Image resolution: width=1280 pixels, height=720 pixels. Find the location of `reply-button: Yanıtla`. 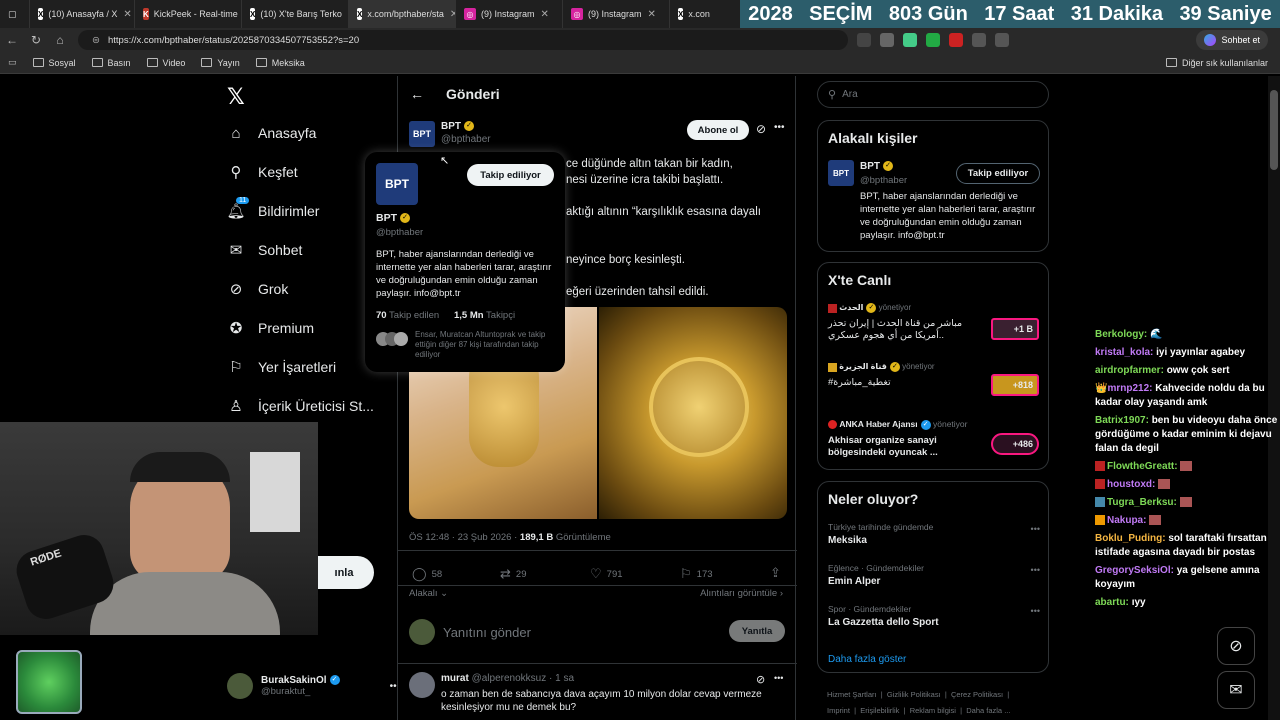

reply-button: Yanıtla is located at coordinates (757, 631).